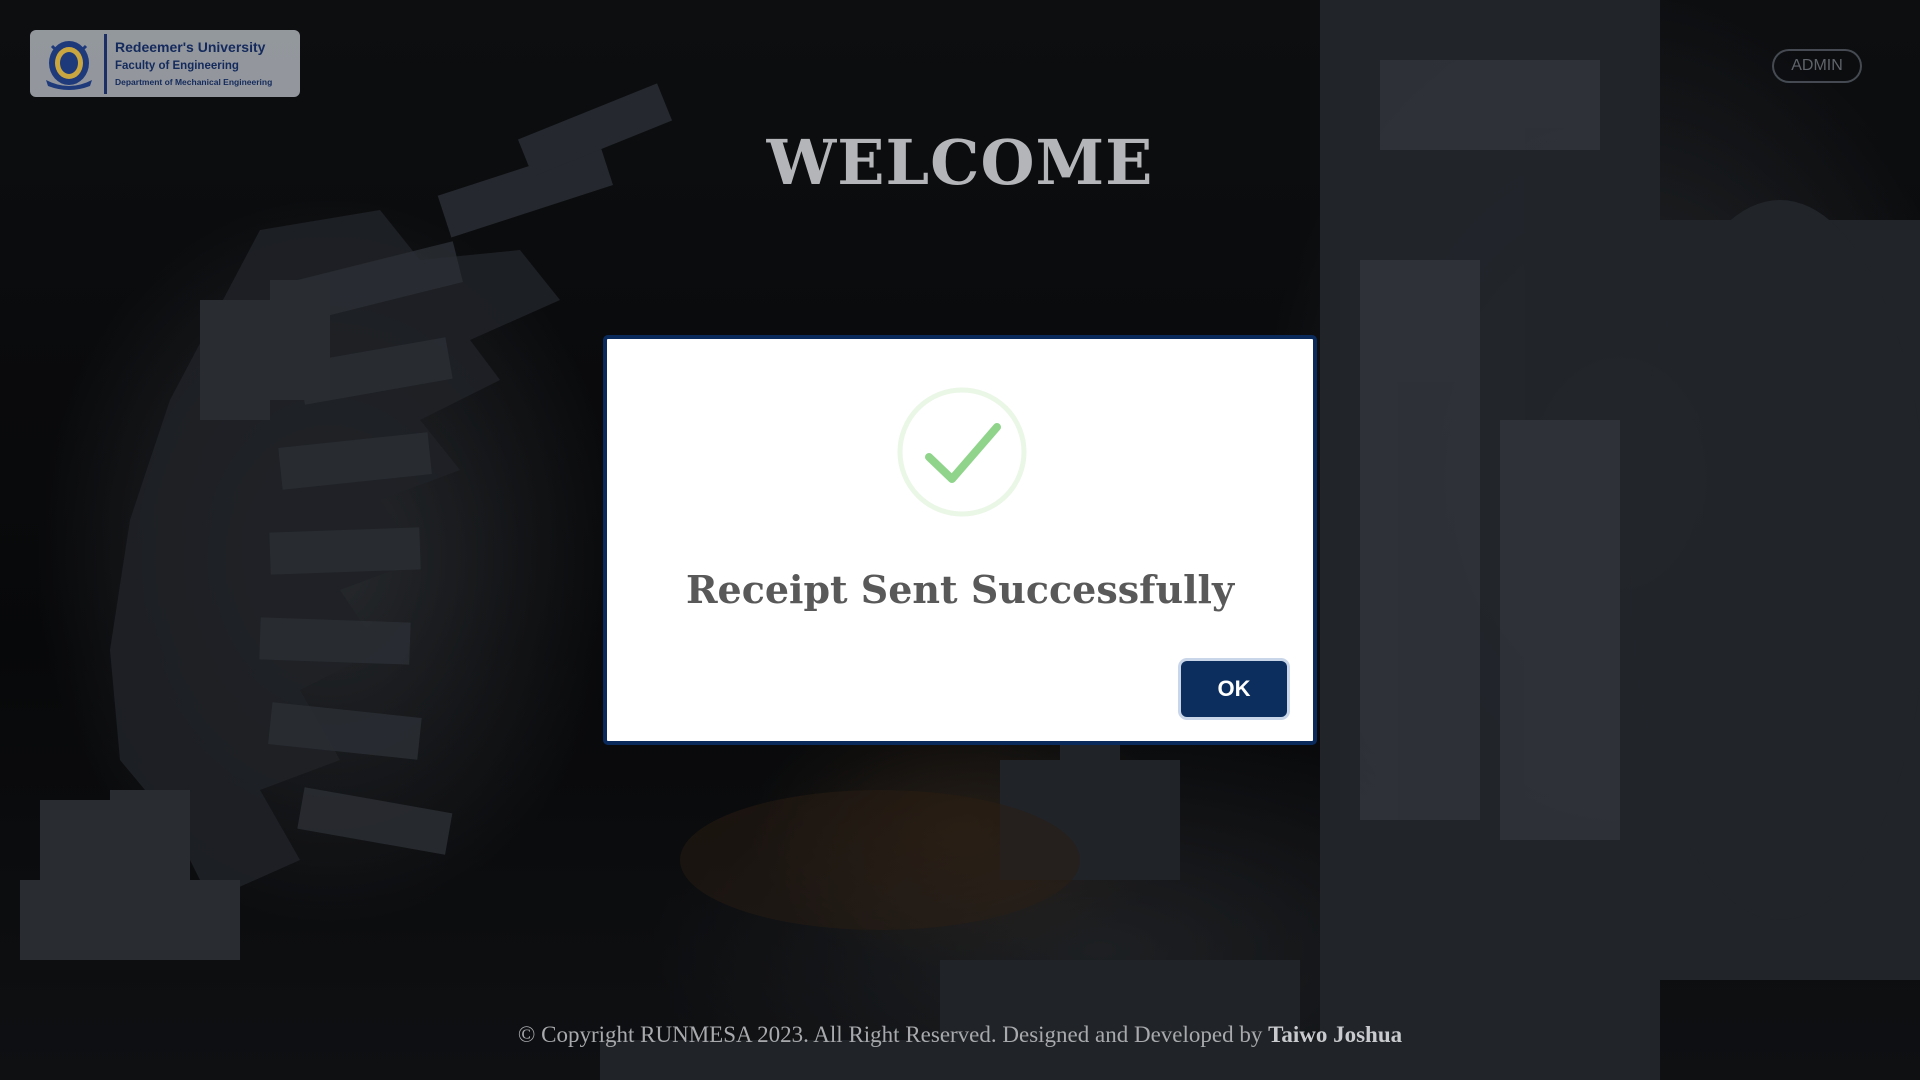  What do you see at coordinates (105, 63) in the screenshot?
I see `logo-divider` at bounding box center [105, 63].